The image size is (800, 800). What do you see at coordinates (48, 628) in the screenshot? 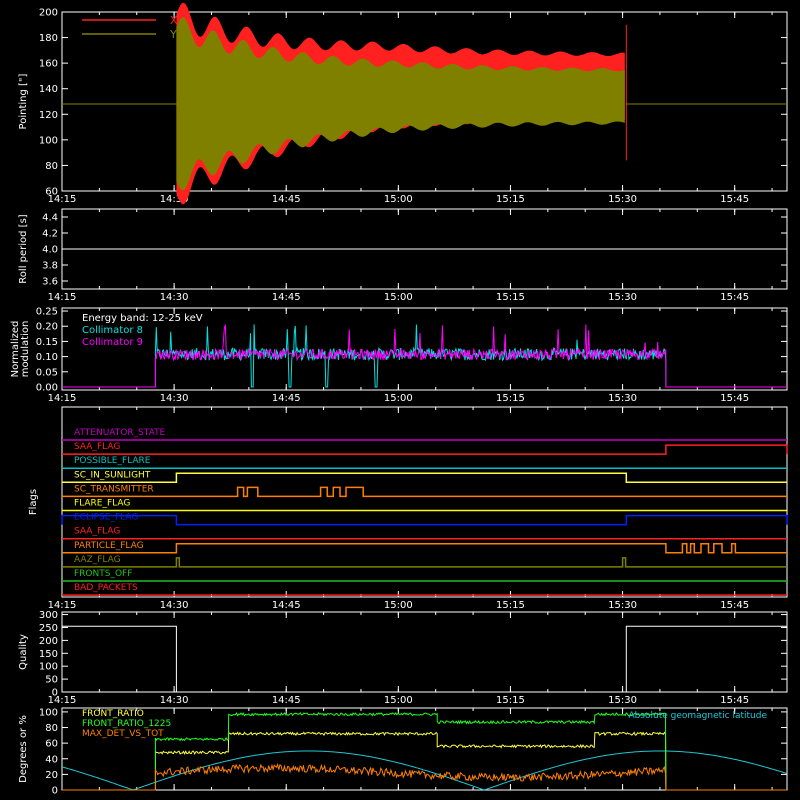
I see `y-tick-label: 250` at bounding box center [48, 628].